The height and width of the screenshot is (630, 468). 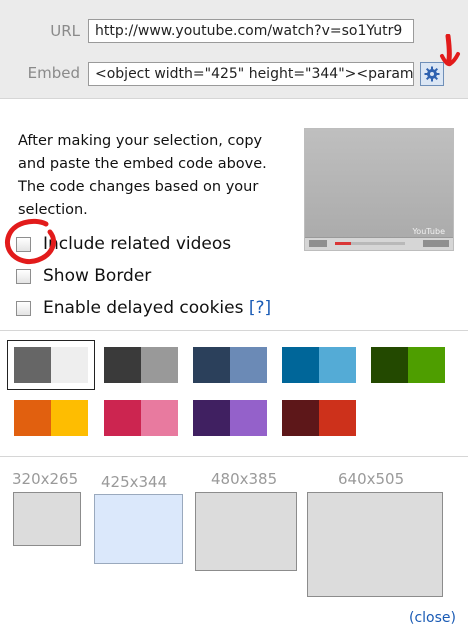 I want to click on annotation-arrow, so click(x=450, y=50).